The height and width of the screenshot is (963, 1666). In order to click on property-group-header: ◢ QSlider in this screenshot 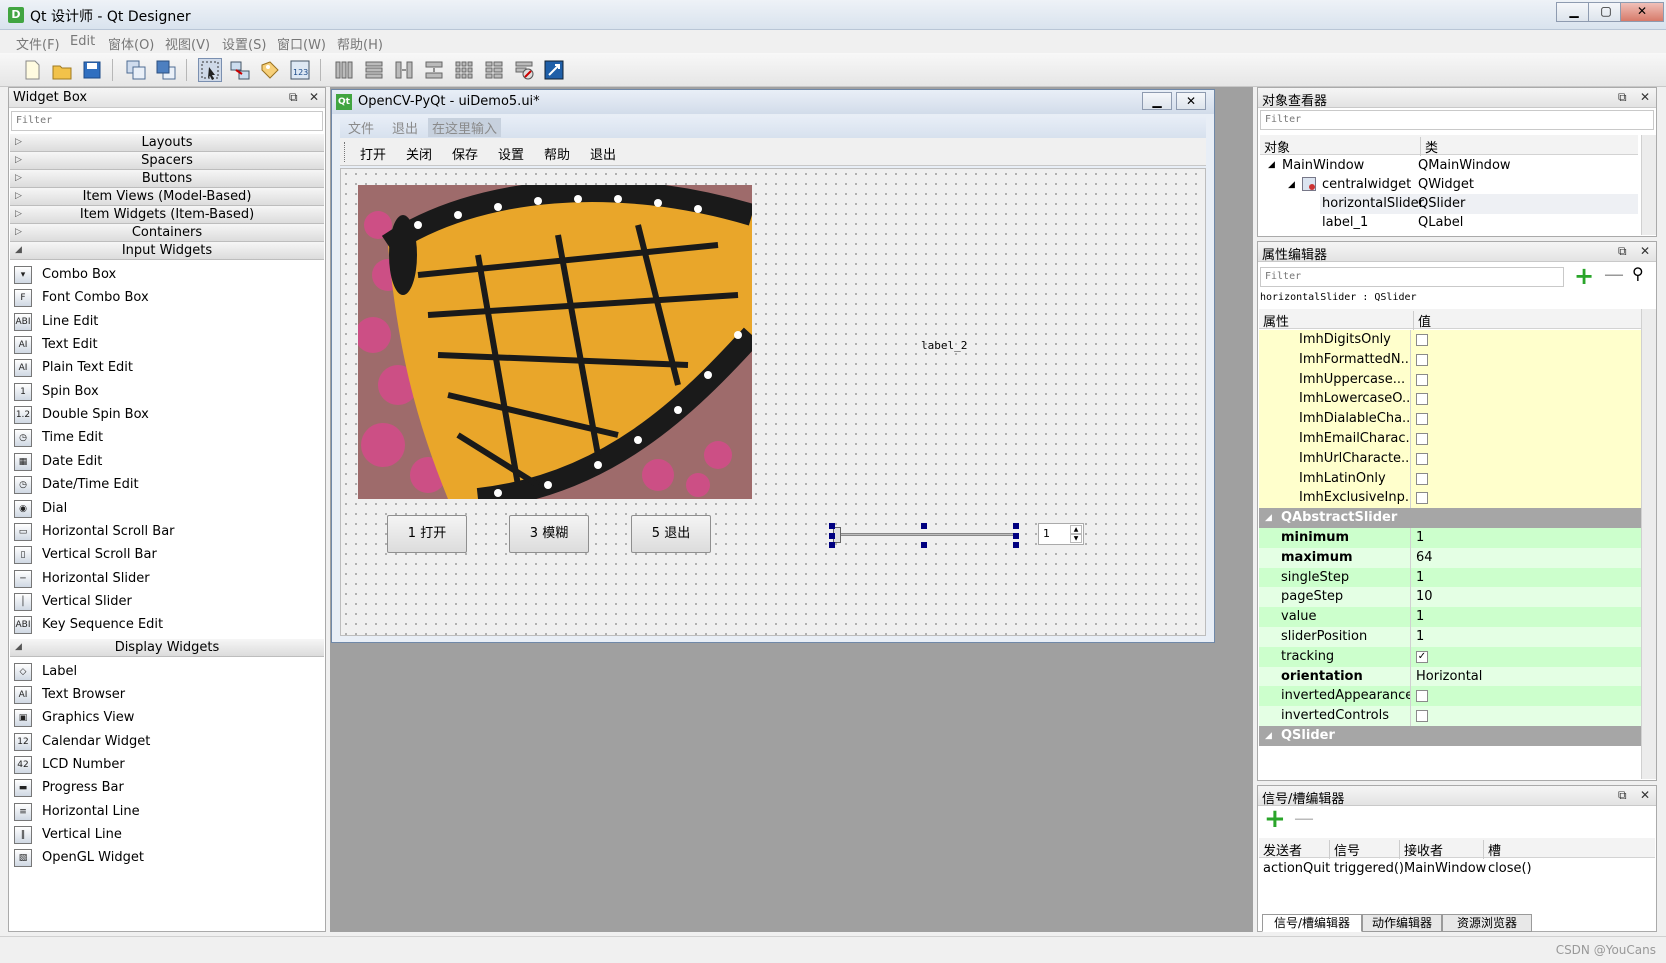, I will do `click(1451, 736)`.